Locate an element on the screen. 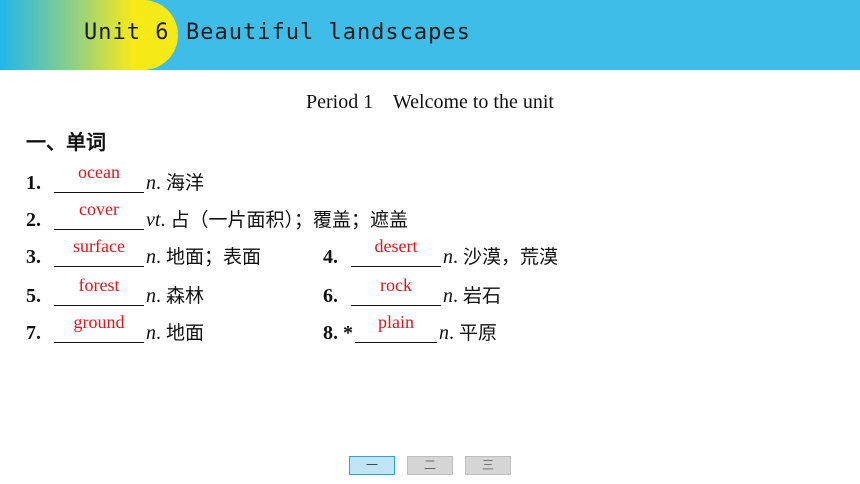 The height and width of the screenshot is (484, 860). meaning: 岩石 is located at coordinates (482, 296).